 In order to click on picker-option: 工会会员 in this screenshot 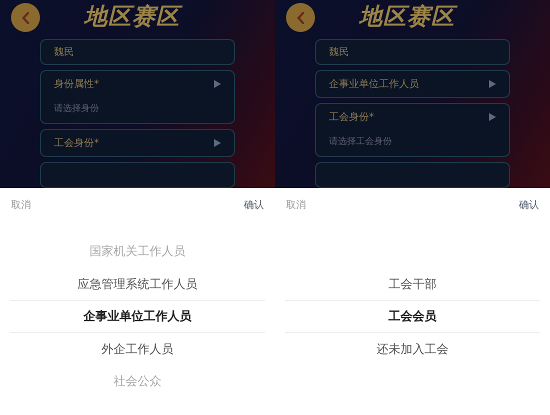, I will do `click(412, 316)`.